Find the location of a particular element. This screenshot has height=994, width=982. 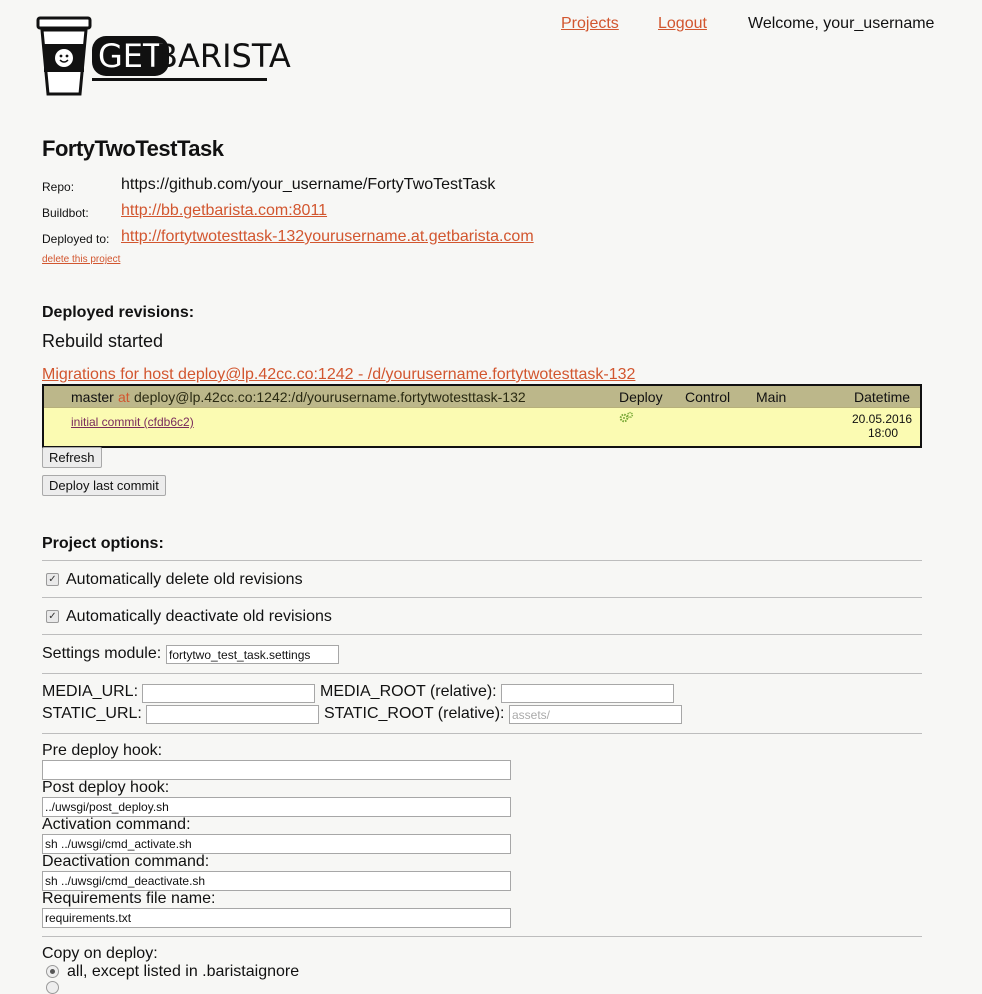

activation-command-input is located at coordinates (276, 844).